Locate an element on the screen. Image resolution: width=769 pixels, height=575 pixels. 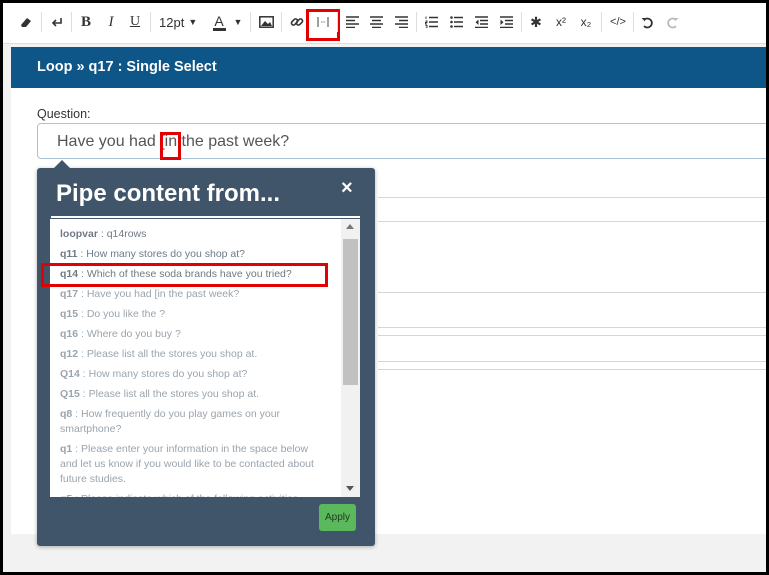
scroll-down-arrow-icon is located at coordinates (350, 488).